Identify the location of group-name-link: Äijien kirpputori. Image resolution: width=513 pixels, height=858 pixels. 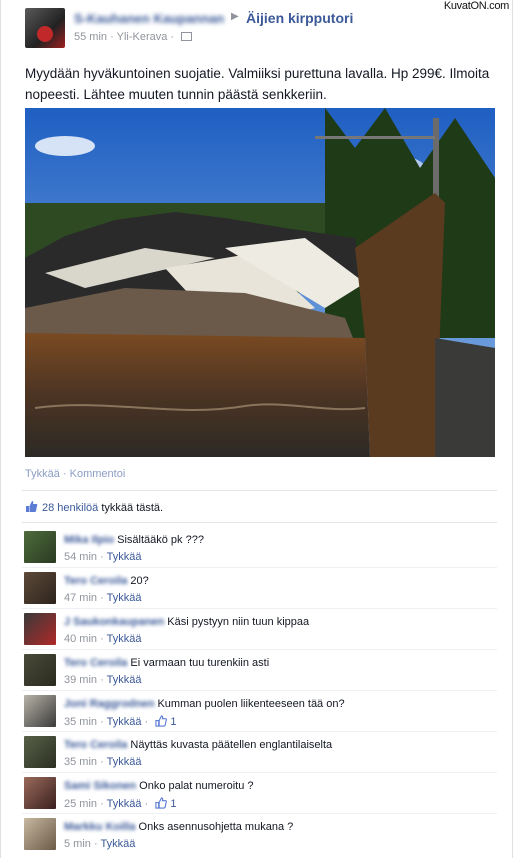
(299, 18).